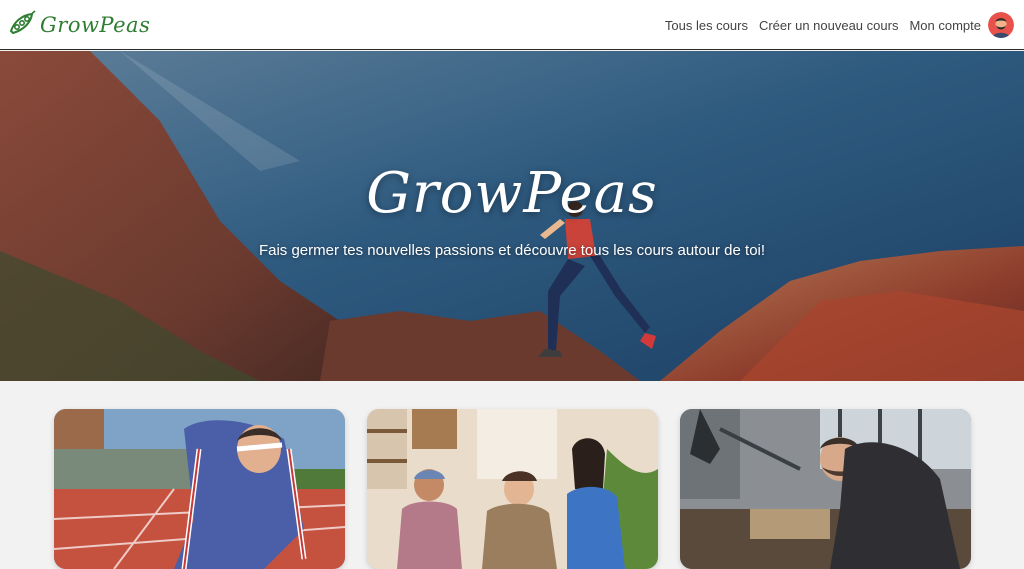  What do you see at coordinates (706, 25) in the screenshot?
I see `nav-all-courses-link: Tous les cours` at bounding box center [706, 25].